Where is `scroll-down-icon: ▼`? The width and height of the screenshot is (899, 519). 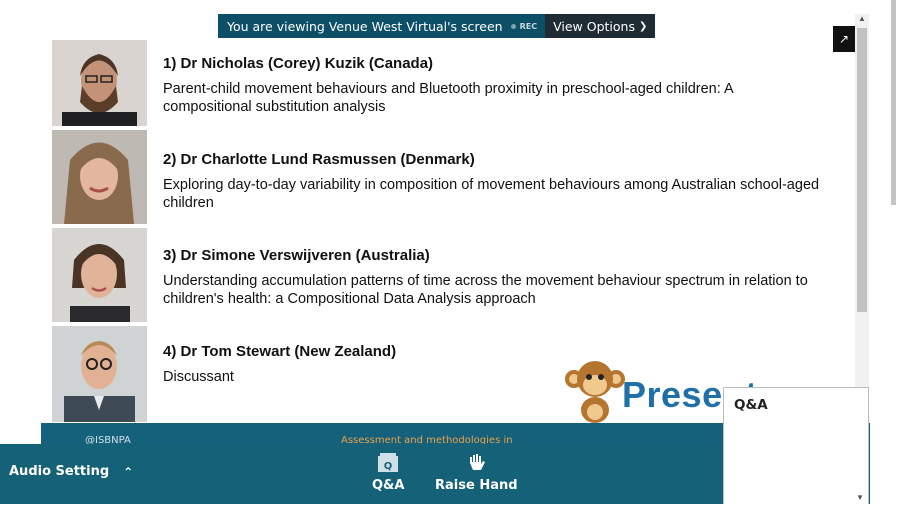 scroll-down-icon: ▼ is located at coordinates (860, 497).